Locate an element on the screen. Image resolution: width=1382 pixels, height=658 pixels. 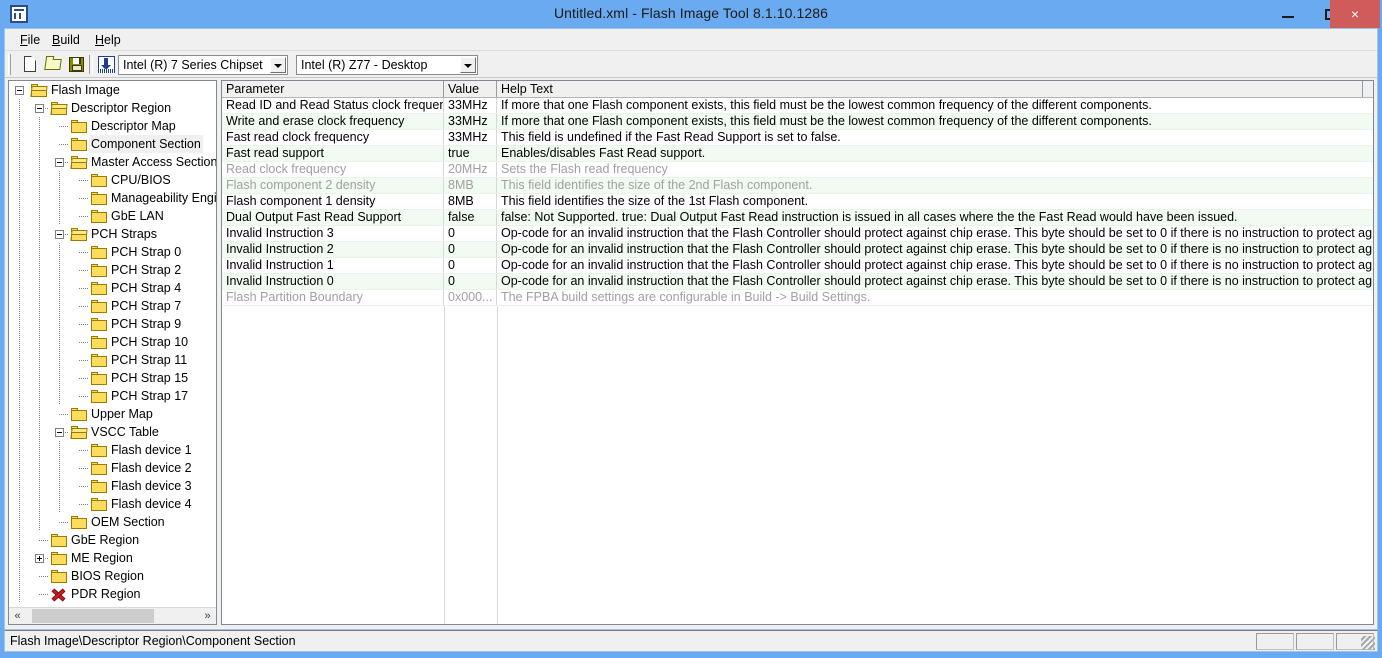
floppy-disk-save-icon is located at coordinates (76, 64).